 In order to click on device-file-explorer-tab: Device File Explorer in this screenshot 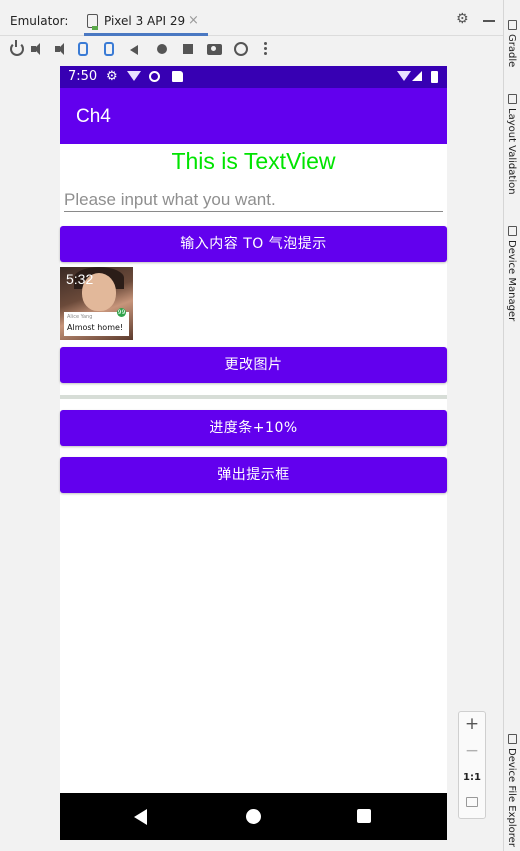, I will do `click(511, 797)`.